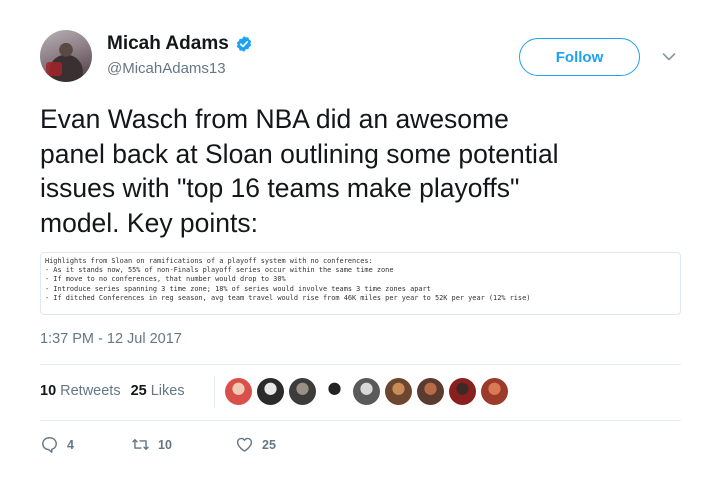 This screenshot has width=720, height=485. I want to click on reply-count: 4, so click(70, 444).